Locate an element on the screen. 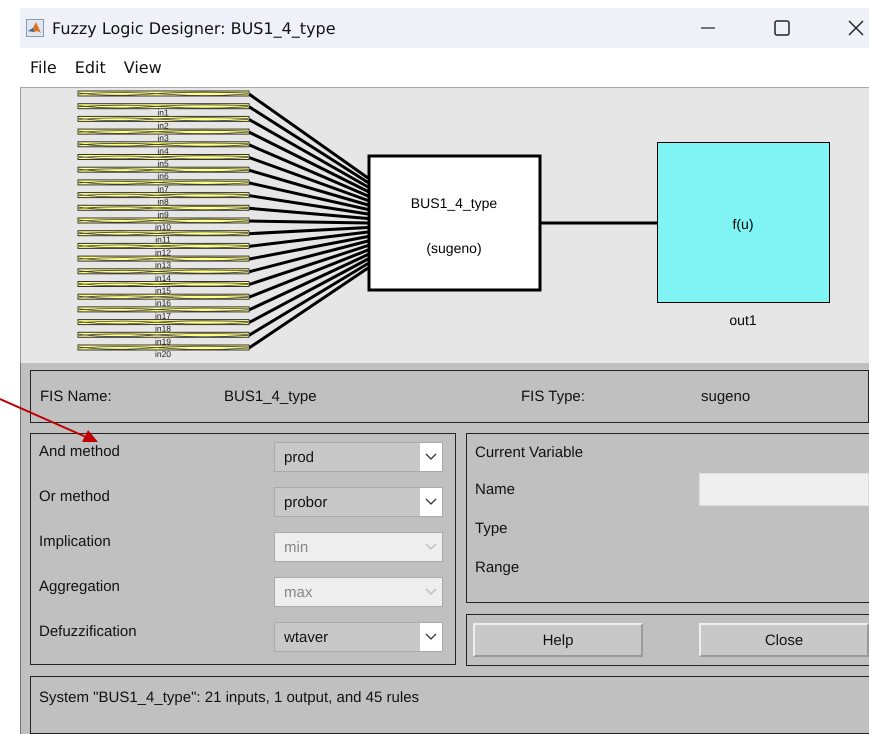 This screenshot has width=869, height=734. input-label: in14 is located at coordinates (163, 277).